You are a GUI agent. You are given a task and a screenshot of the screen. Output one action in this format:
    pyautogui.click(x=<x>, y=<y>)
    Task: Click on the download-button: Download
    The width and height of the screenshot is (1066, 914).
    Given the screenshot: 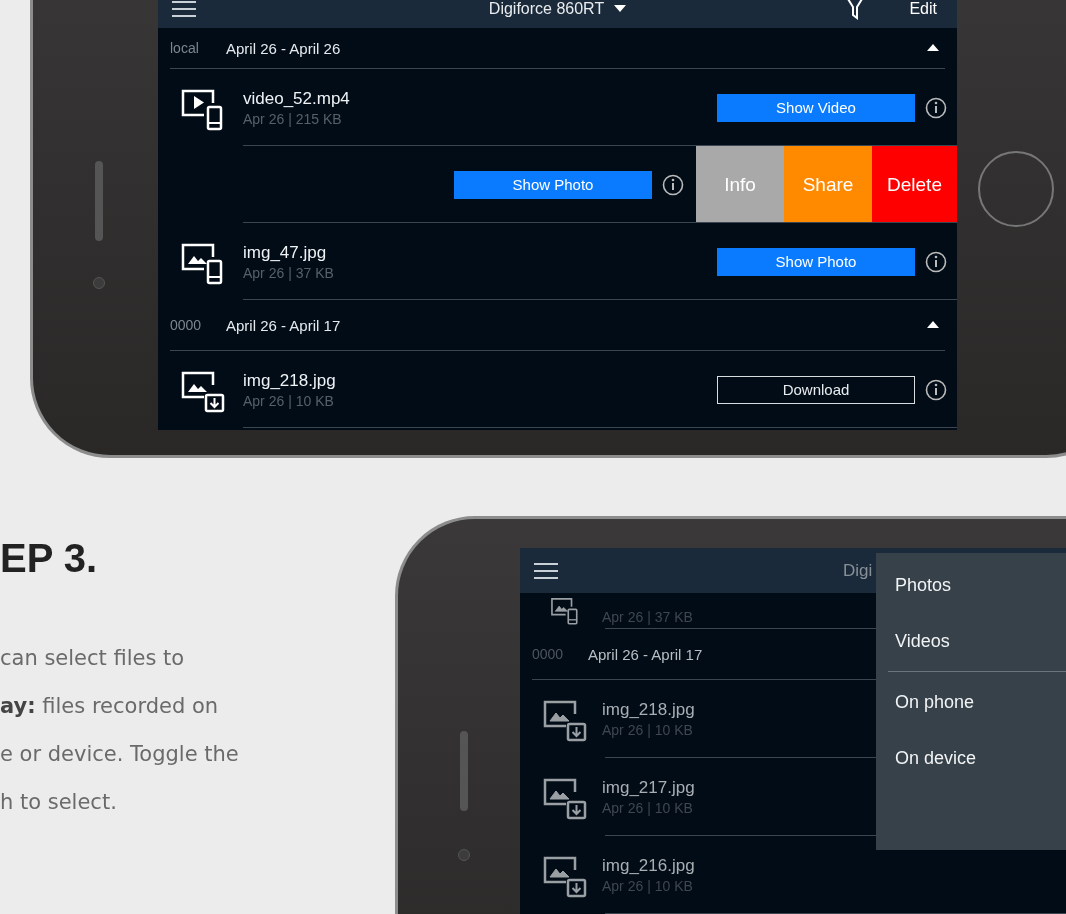 What is the action you would take?
    pyautogui.click(x=816, y=389)
    